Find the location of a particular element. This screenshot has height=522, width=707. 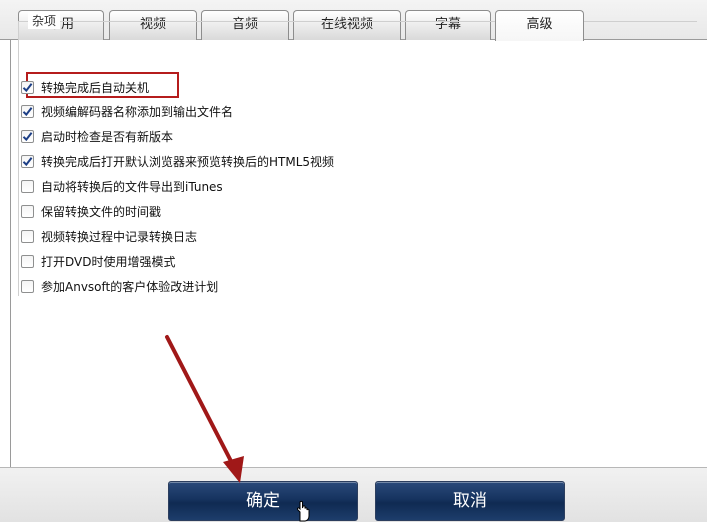

option-label: 打开DVD时使用增强模式 is located at coordinates (108, 261).